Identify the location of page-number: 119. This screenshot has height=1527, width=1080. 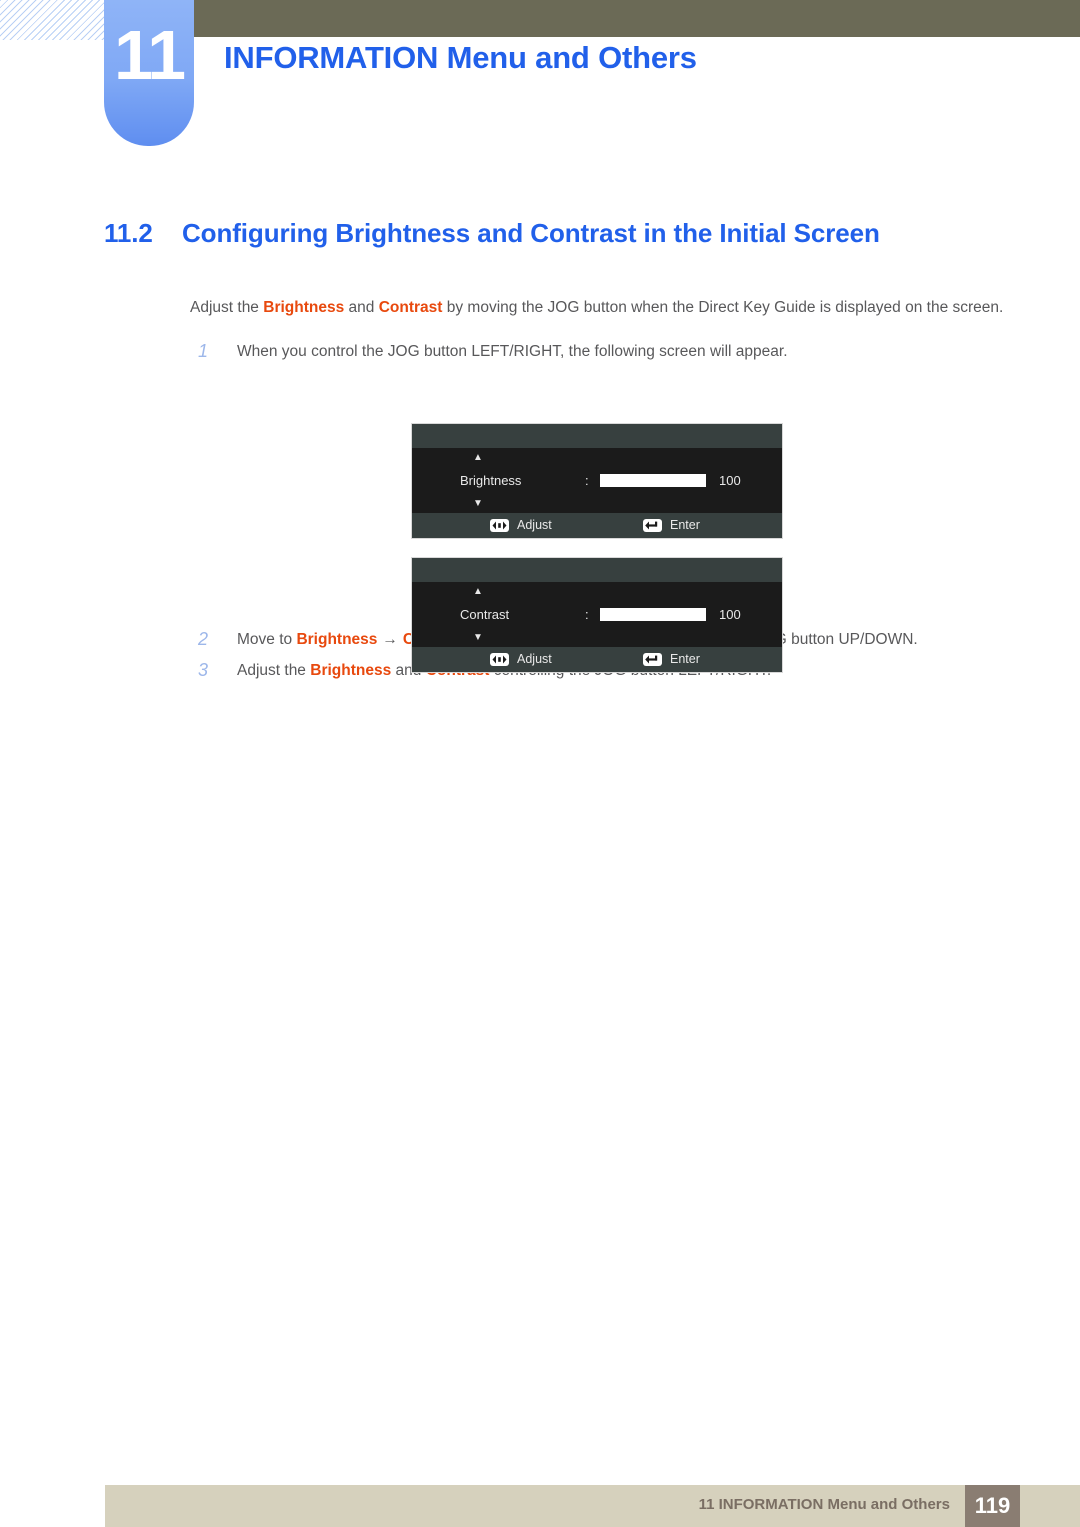
(992, 1506).